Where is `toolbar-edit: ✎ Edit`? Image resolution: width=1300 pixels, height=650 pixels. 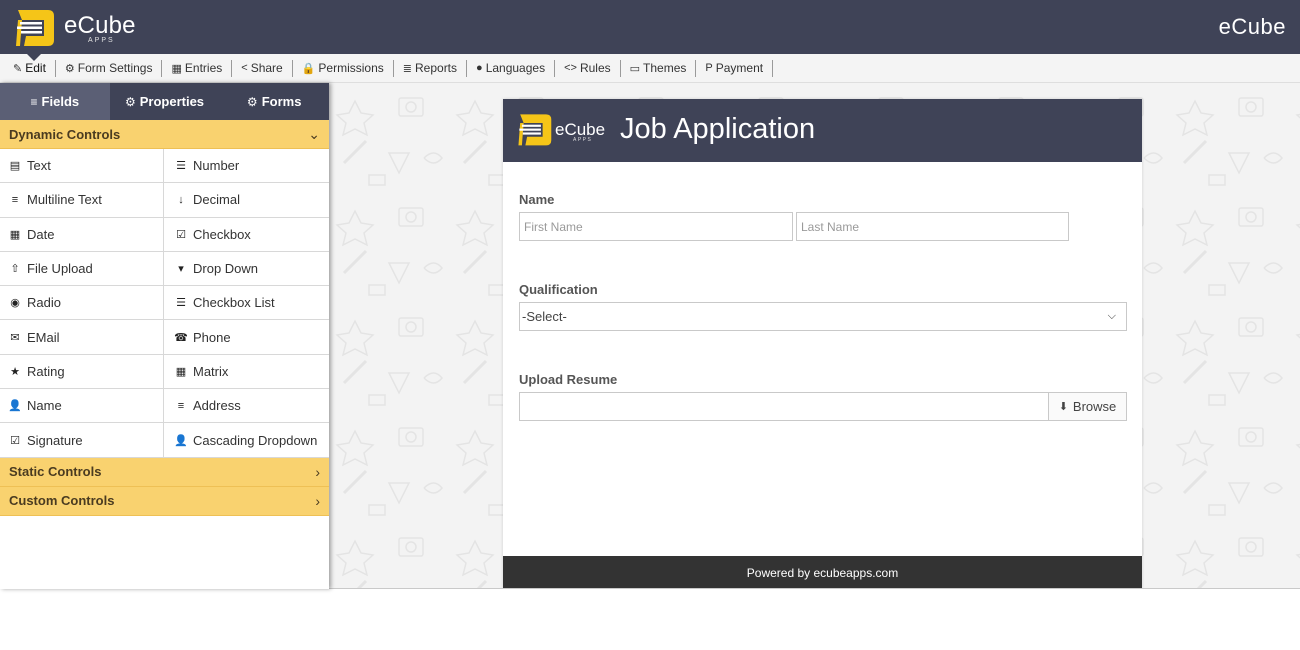
toolbar-edit: ✎ Edit is located at coordinates (30, 68).